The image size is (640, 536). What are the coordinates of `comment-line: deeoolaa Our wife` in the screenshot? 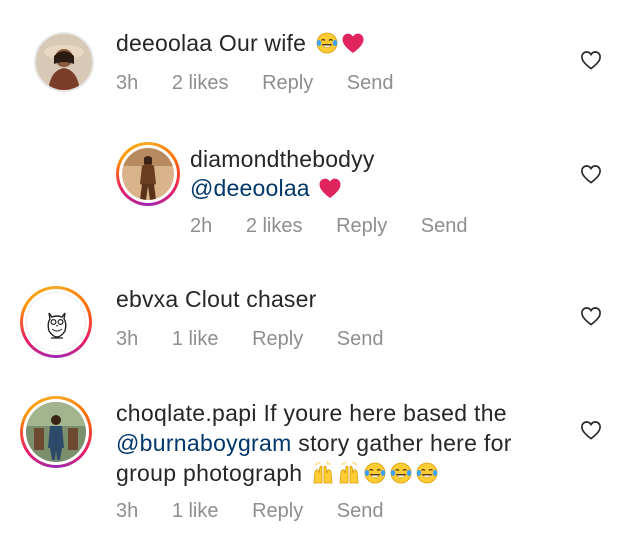 It's located at (240, 43).